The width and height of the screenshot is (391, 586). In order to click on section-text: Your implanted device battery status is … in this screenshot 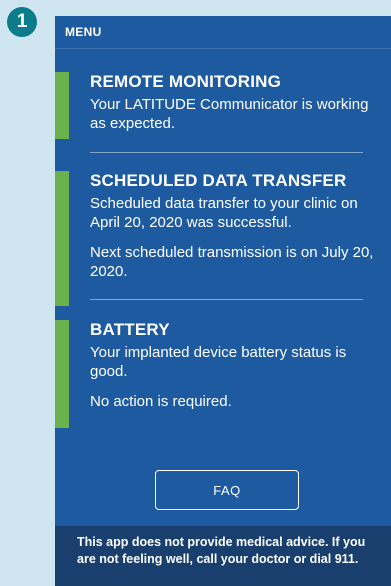, I will do `click(218, 362)`.